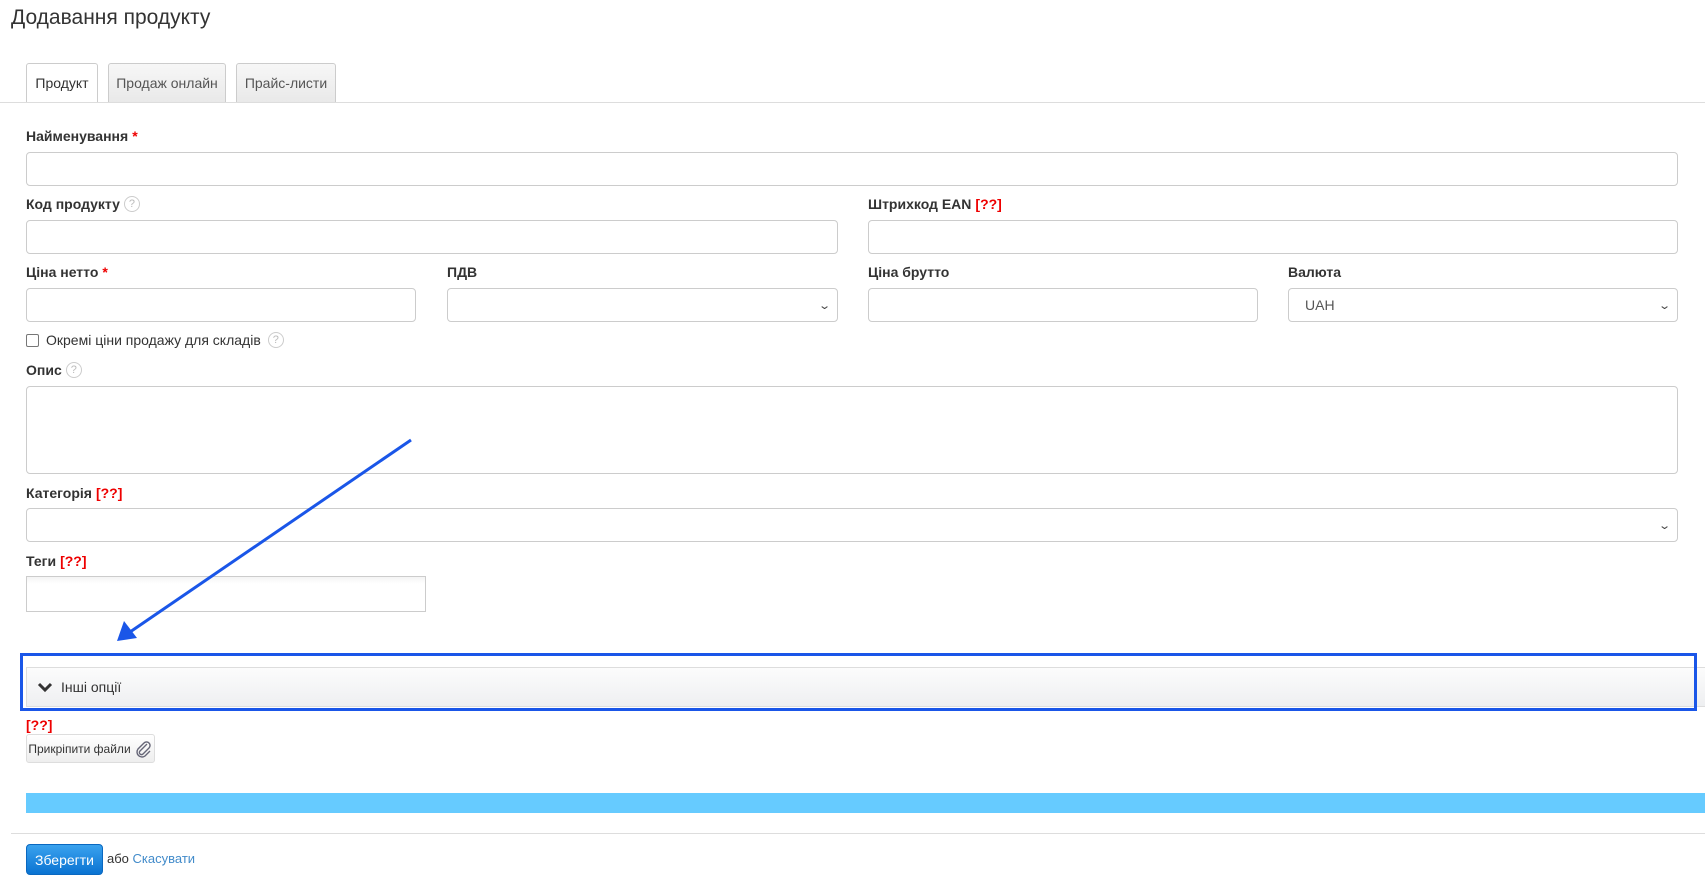 The width and height of the screenshot is (1705, 889). Describe the element at coordinates (77, 136) in the screenshot. I see `name-label-text: Найменування` at that location.